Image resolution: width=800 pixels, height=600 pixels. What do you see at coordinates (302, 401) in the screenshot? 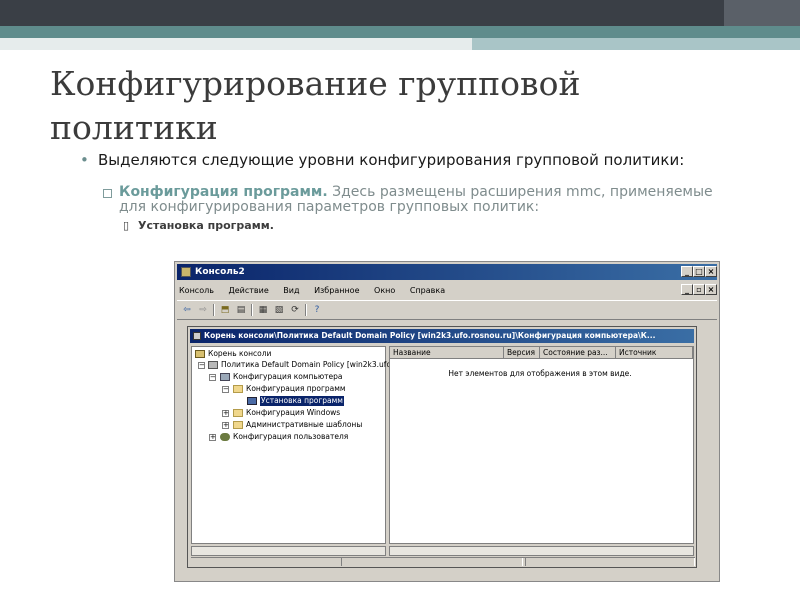
I see `tree-item-software-install: Установка программ` at bounding box center [302, 401].